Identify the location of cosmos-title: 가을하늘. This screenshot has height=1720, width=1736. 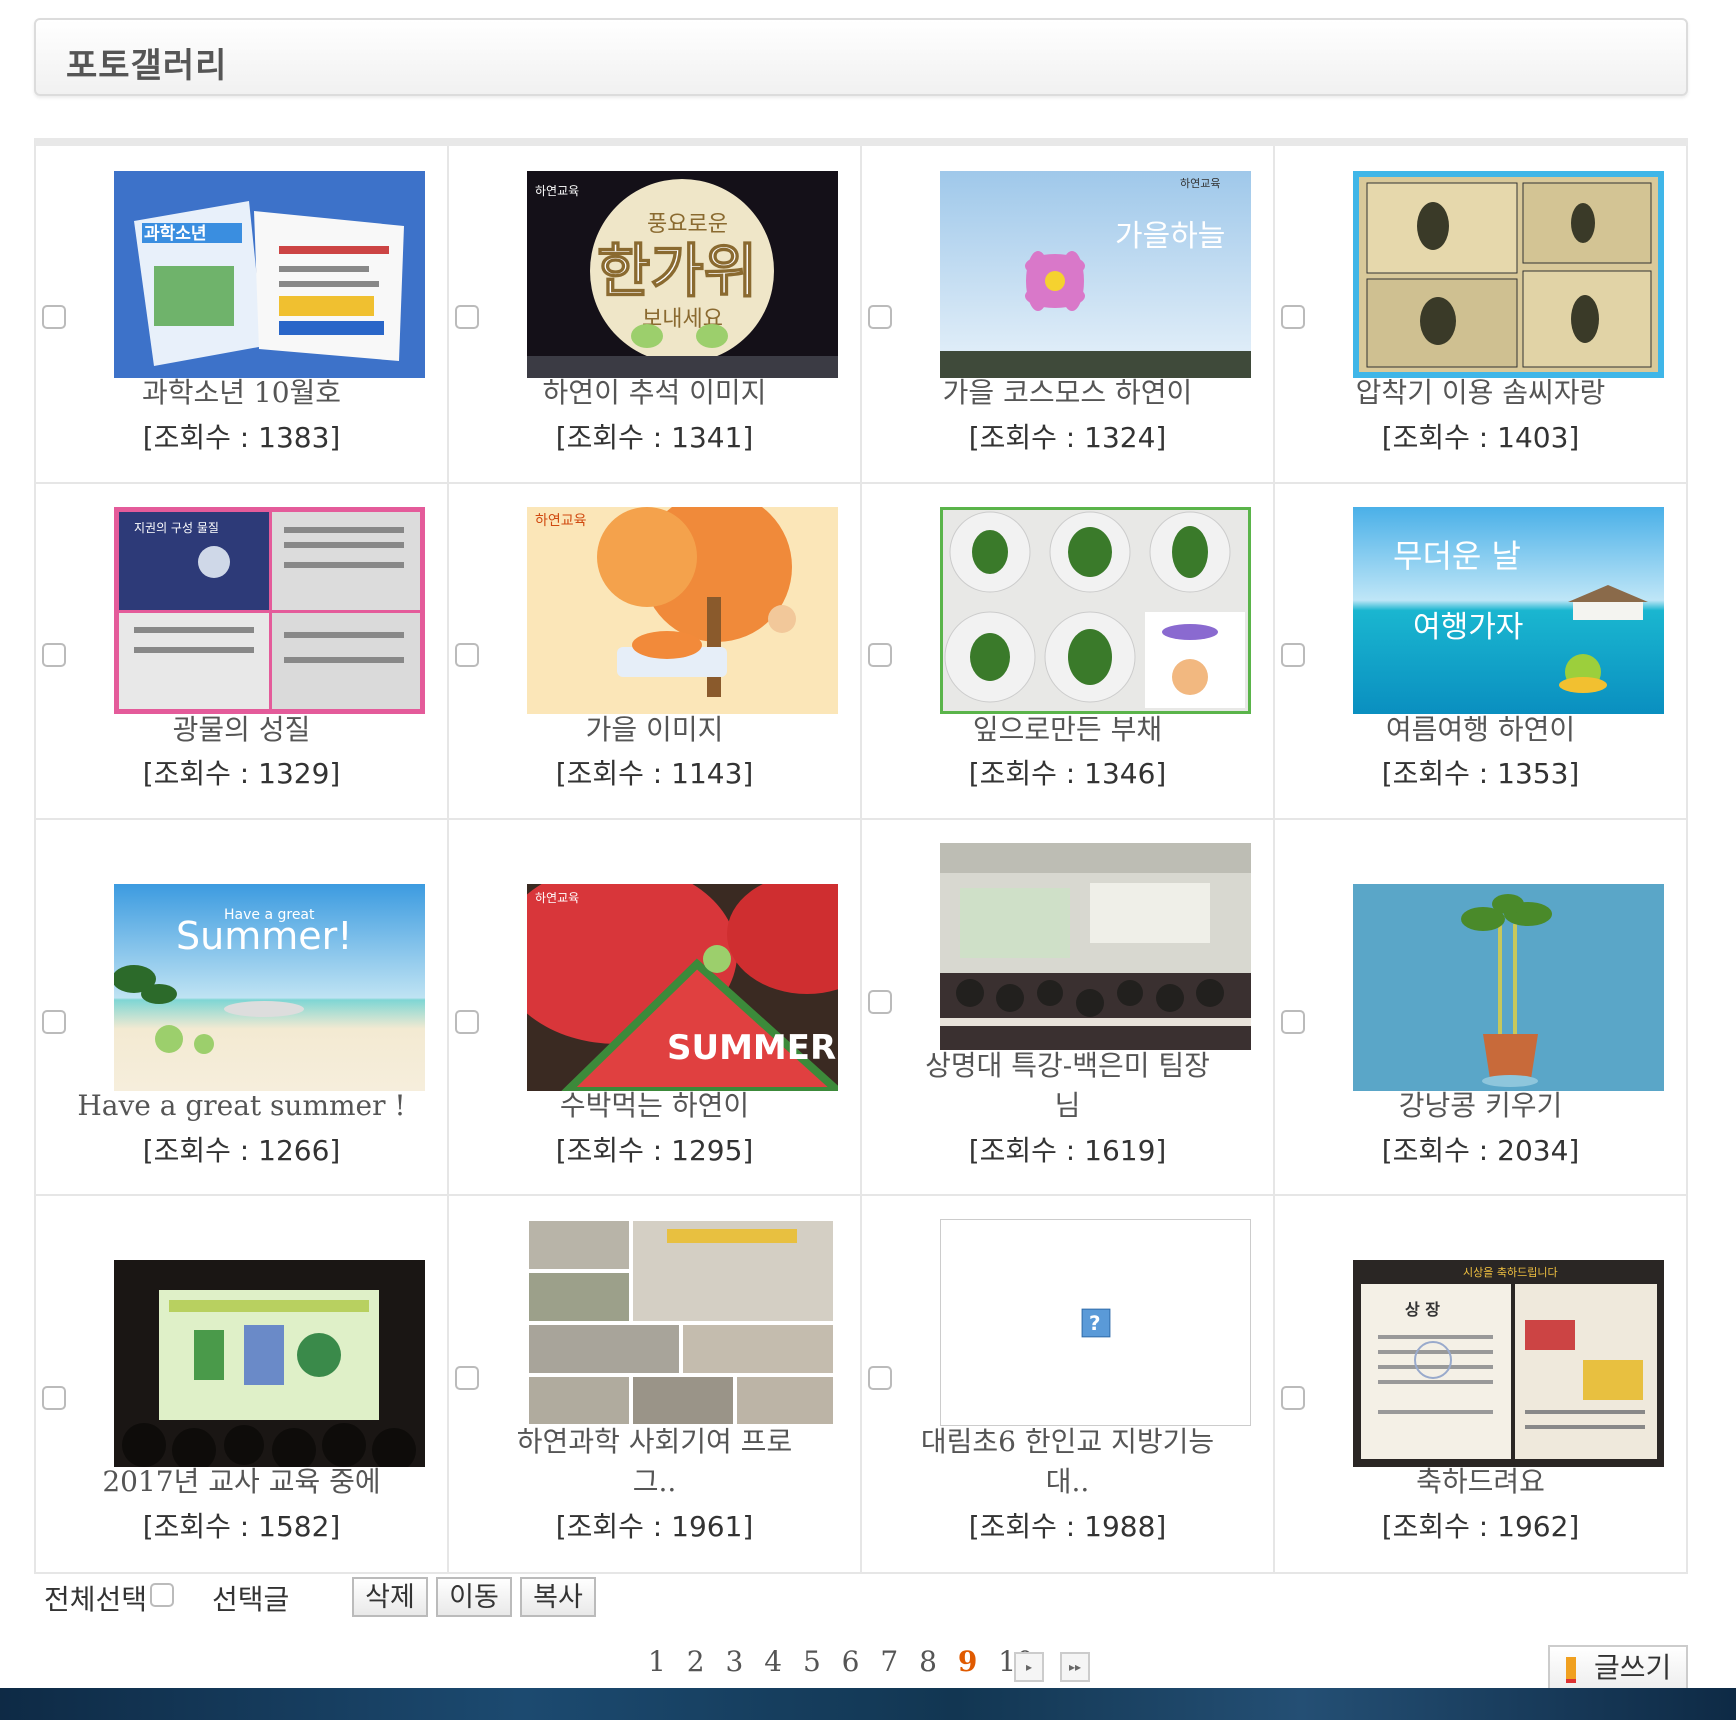
(1170, 236).